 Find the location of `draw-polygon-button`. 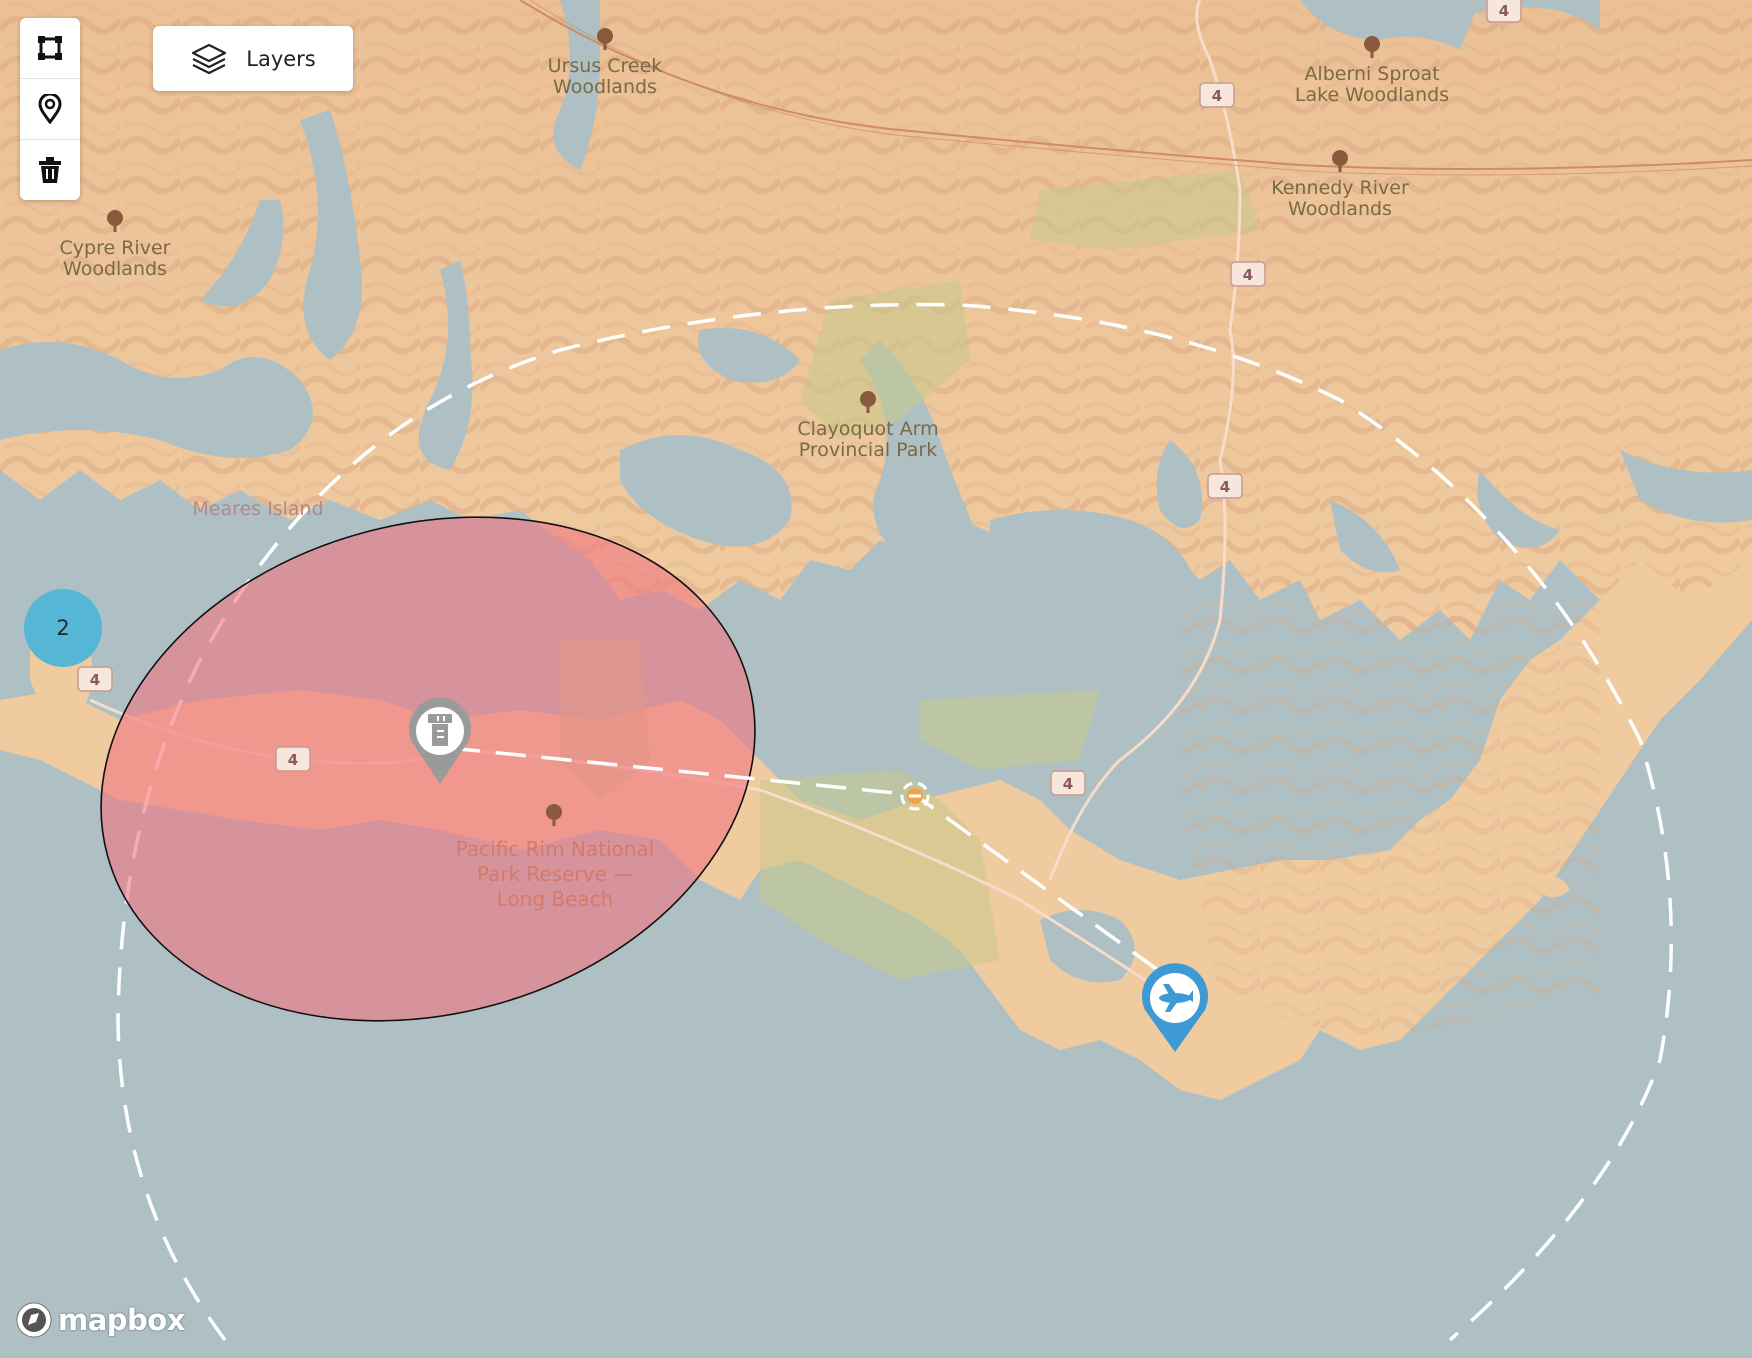

draw-polygon-button is located at coordinates (50, 48).